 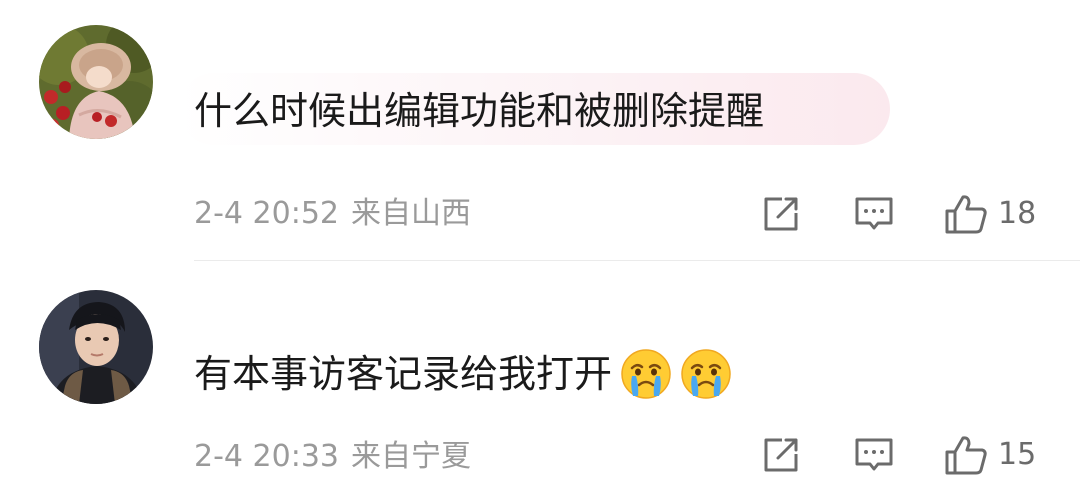 I want to click on comment-date: 2-4 20:52, so click(x=266, y=213).